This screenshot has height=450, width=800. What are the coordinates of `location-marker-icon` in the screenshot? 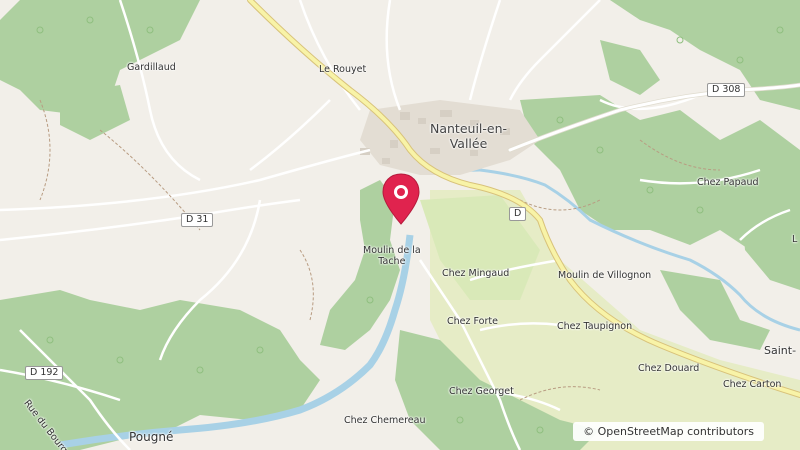 It's located at (401, 200).